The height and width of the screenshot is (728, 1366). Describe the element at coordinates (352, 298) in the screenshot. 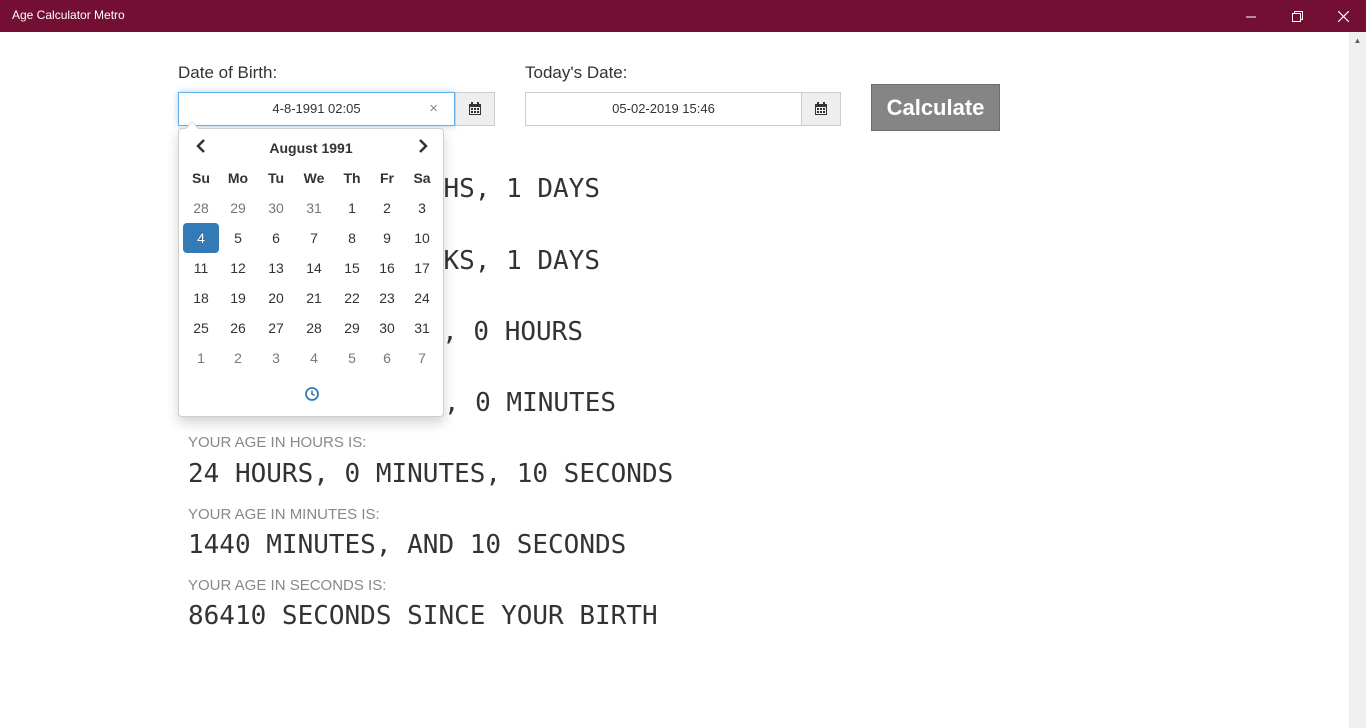

I see `calendar-day: 22` at that location.